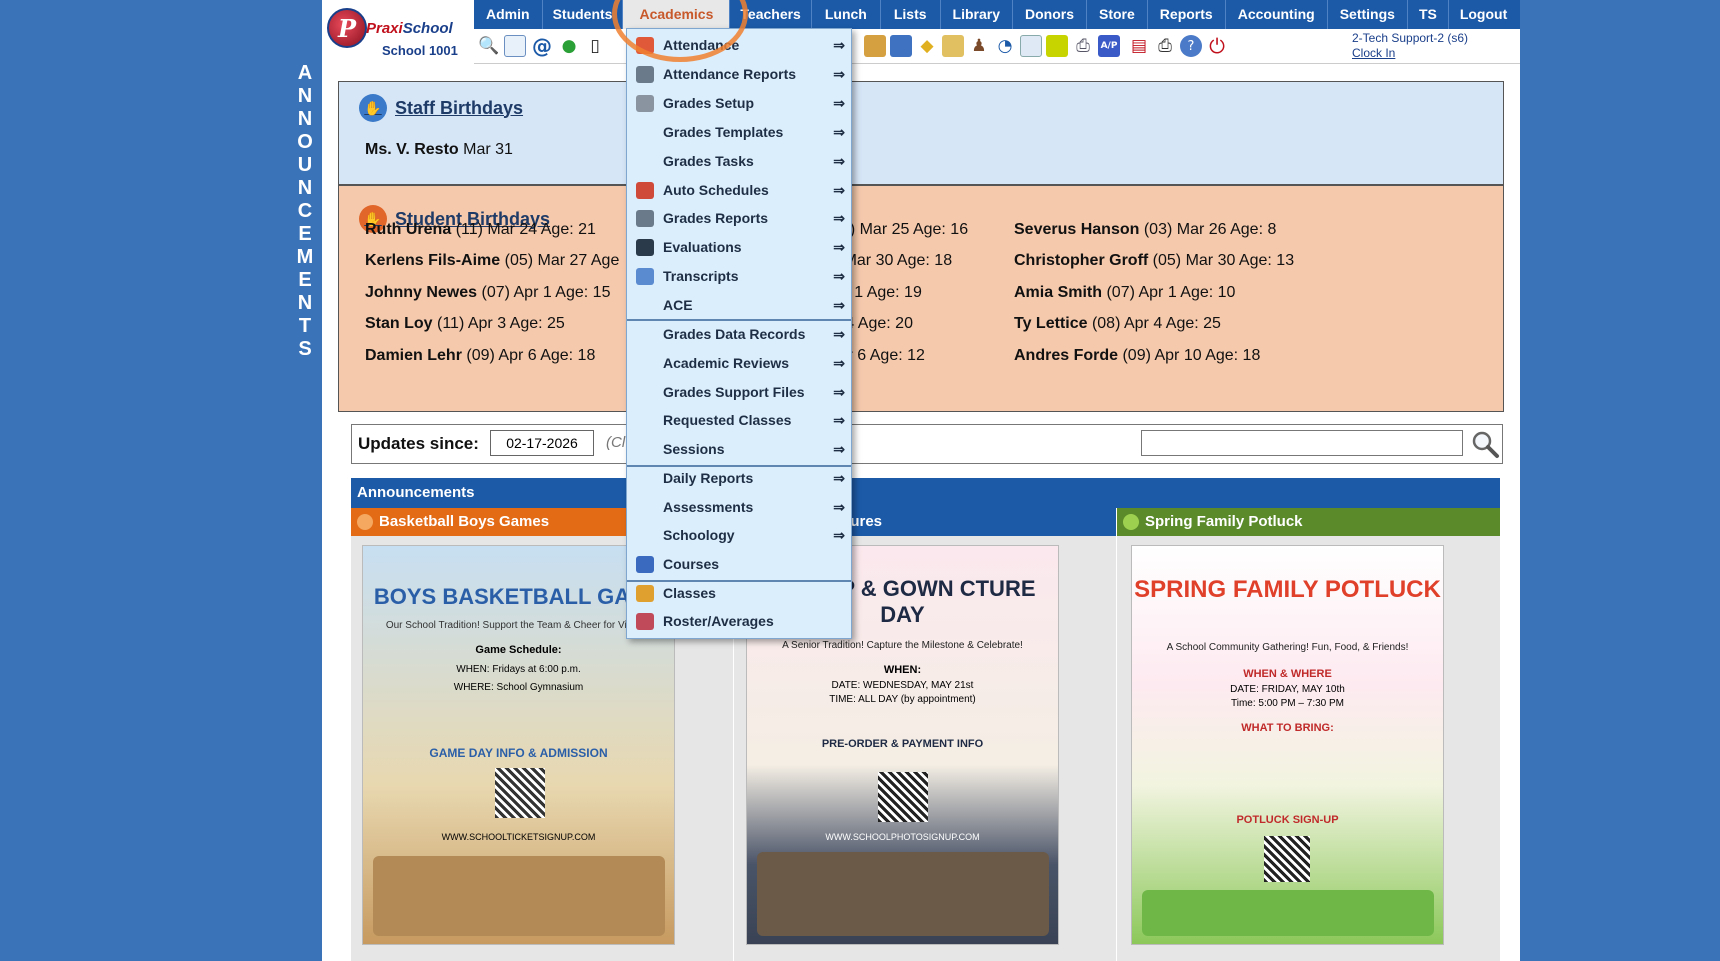 The image size is (1720, 961). I want to click on student-name: Severus Hanson, so click(1077, 229).